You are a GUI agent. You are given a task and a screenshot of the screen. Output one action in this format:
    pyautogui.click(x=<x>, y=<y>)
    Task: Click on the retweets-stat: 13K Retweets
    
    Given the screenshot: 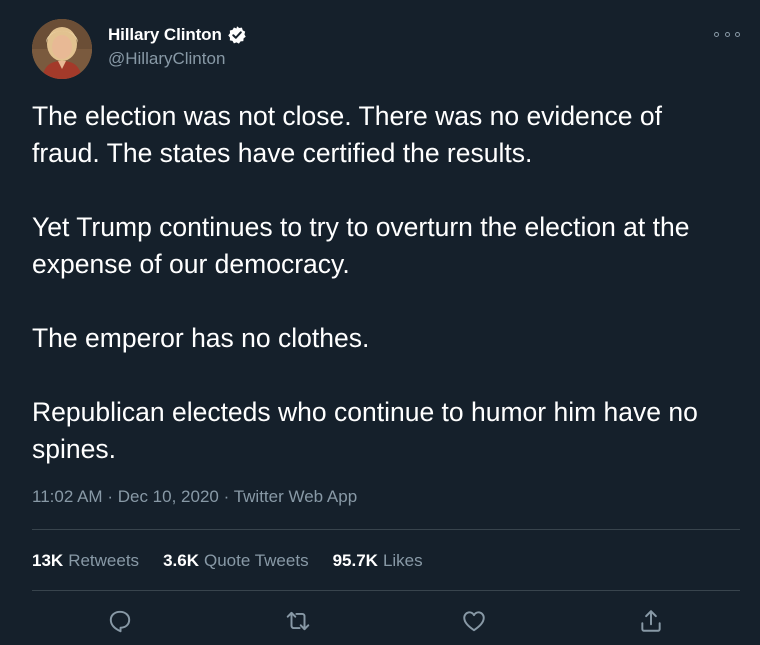 What is the action you would take?
    pyautogui.click(x=85, y=561)
    